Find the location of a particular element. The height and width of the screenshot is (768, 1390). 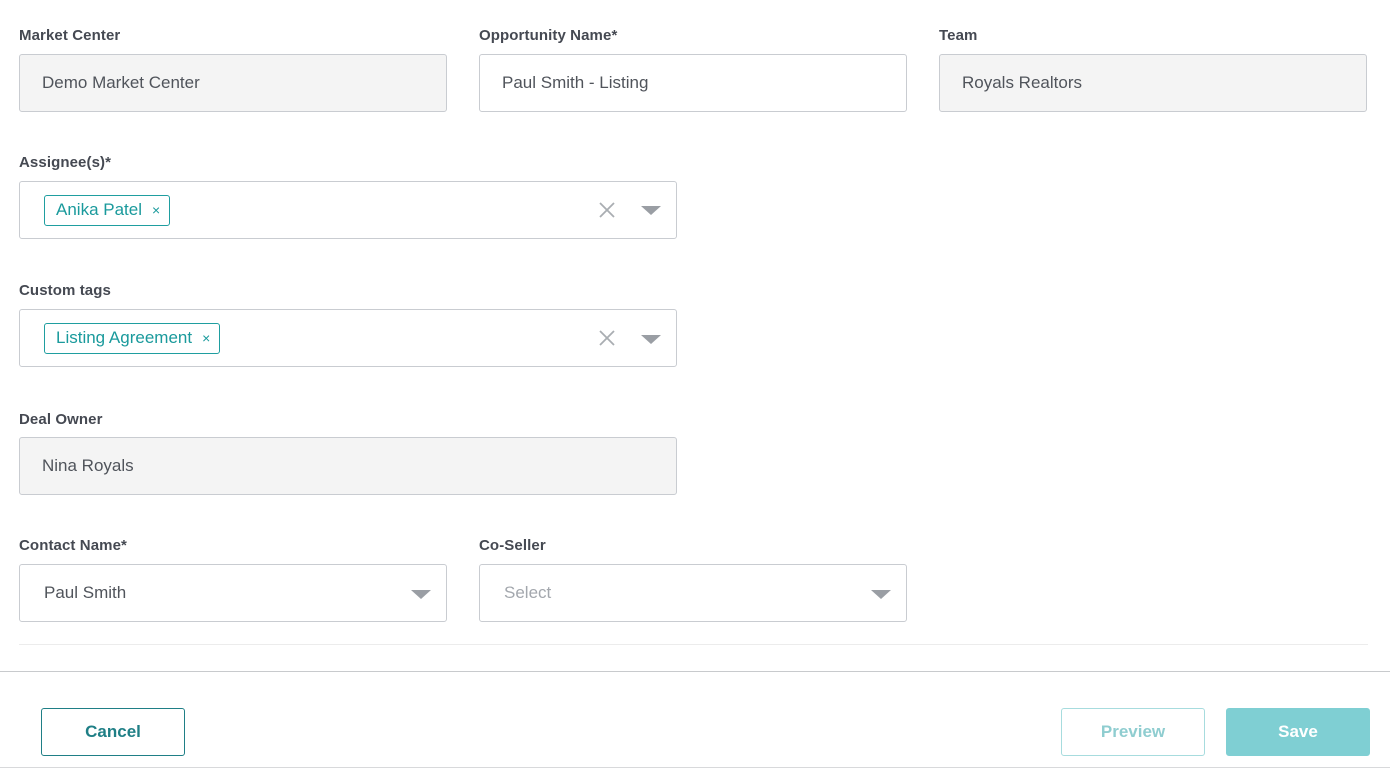

contact-name-select: Paul Smith is located at coordinates (233, 593).